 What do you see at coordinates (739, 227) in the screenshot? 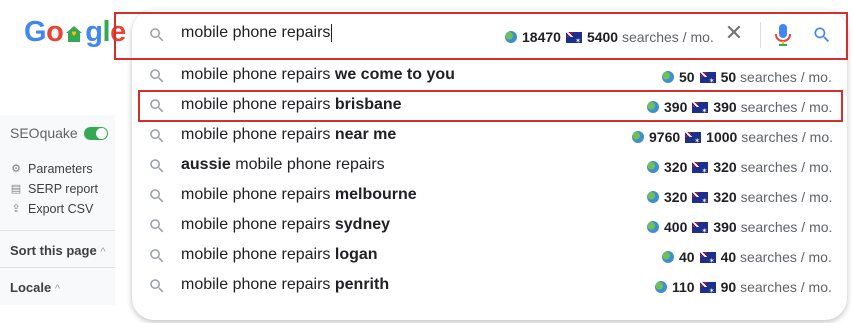
I see `suggestion-volume: 400390 searches / mo.` at bounding box center [739, 227].